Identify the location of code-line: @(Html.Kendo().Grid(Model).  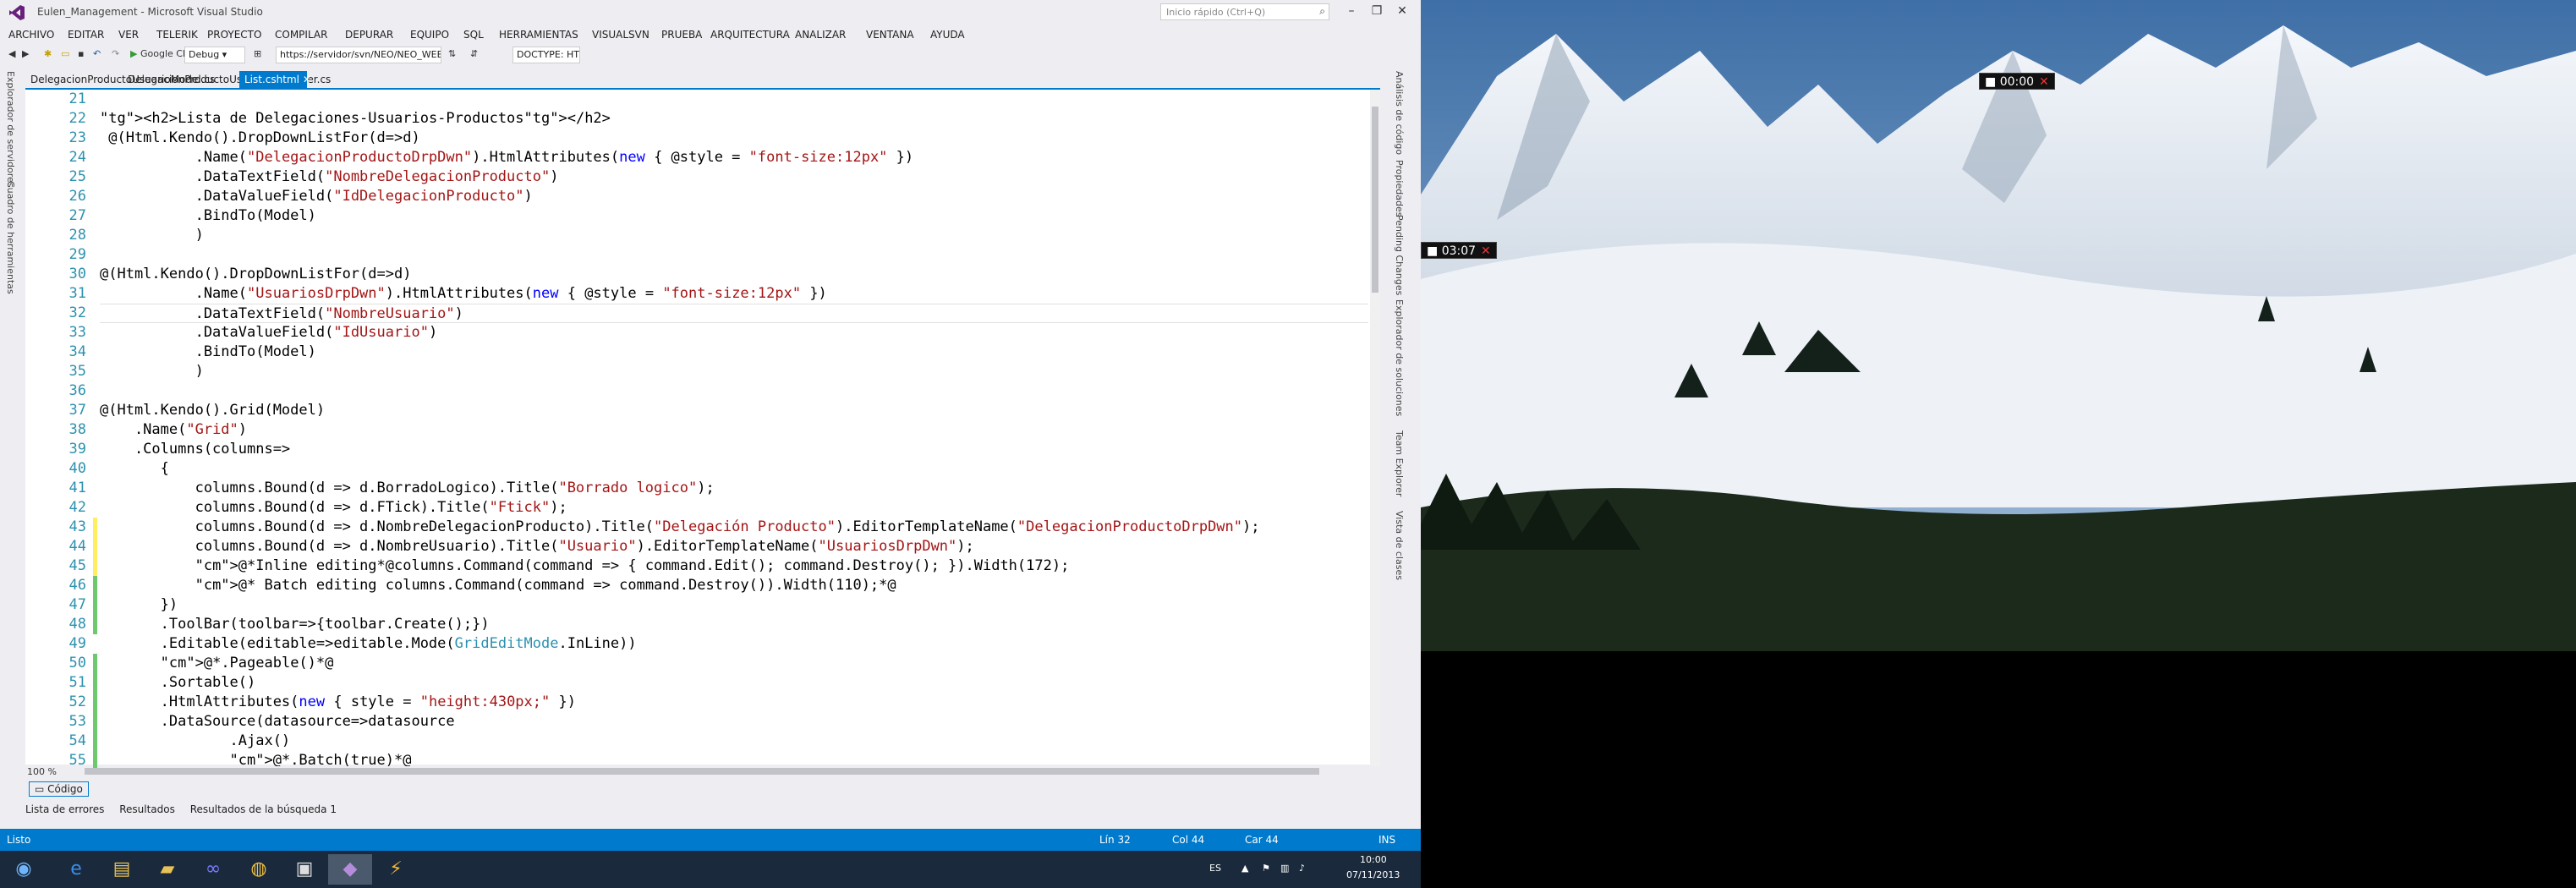
(212, 411).